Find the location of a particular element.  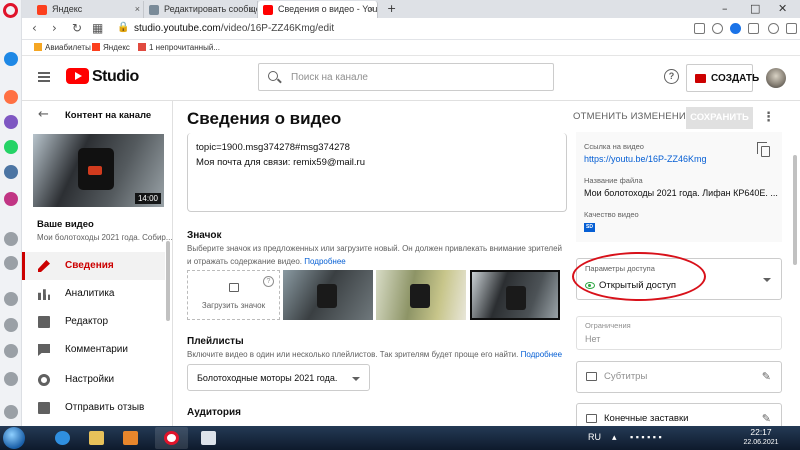

speed-dial-icon is located at coordinates (11, 59).